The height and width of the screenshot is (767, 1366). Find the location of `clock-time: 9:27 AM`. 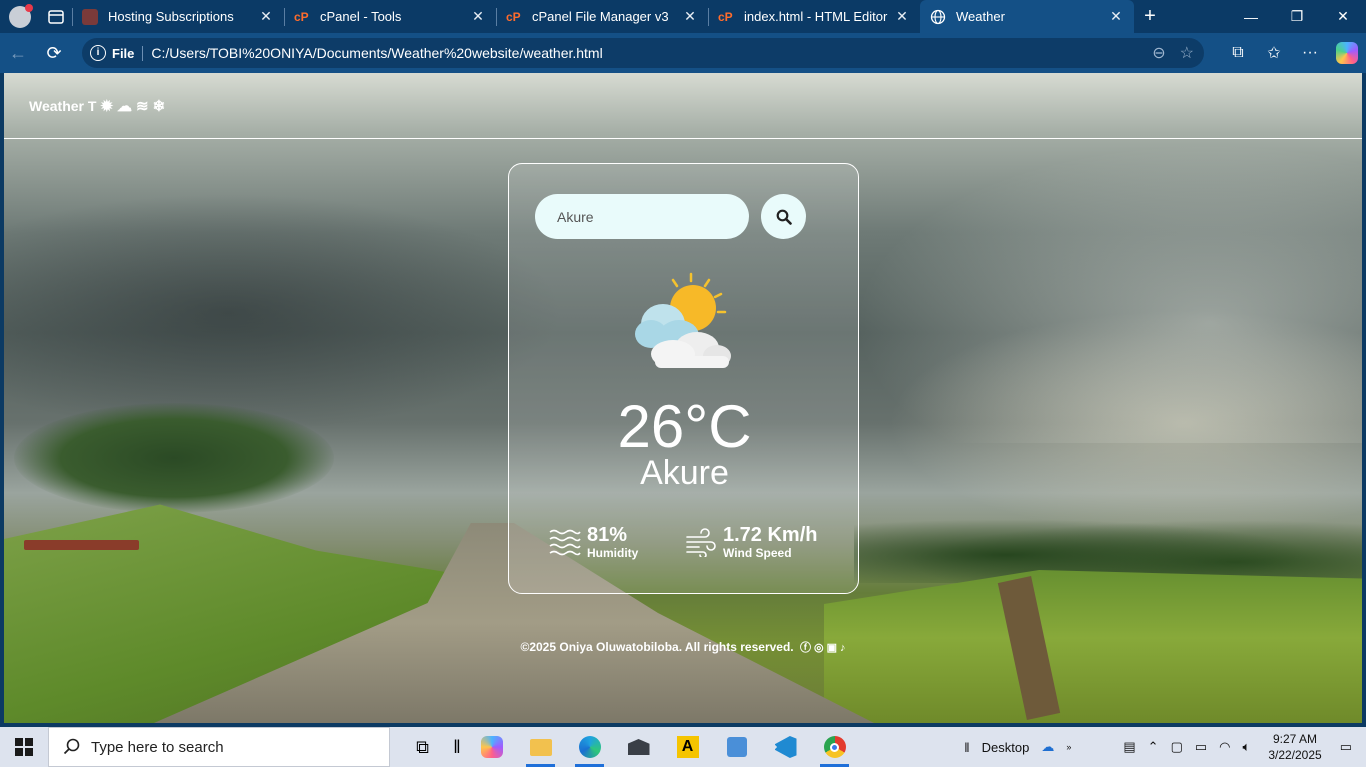

clock-time: 9:27 AM is located at coordinates (1295, 739).